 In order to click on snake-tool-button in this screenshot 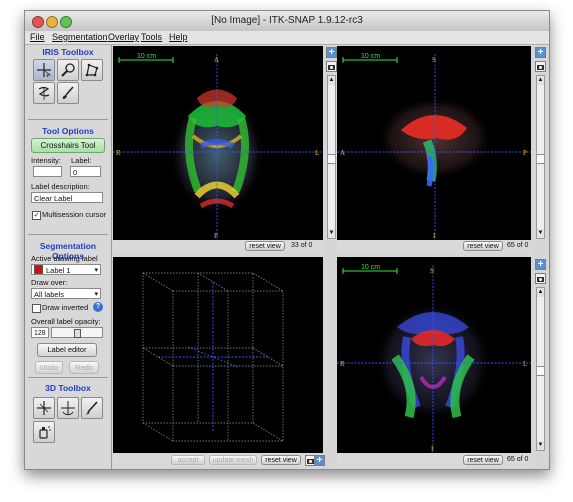, I will do `click(44, 93)`.